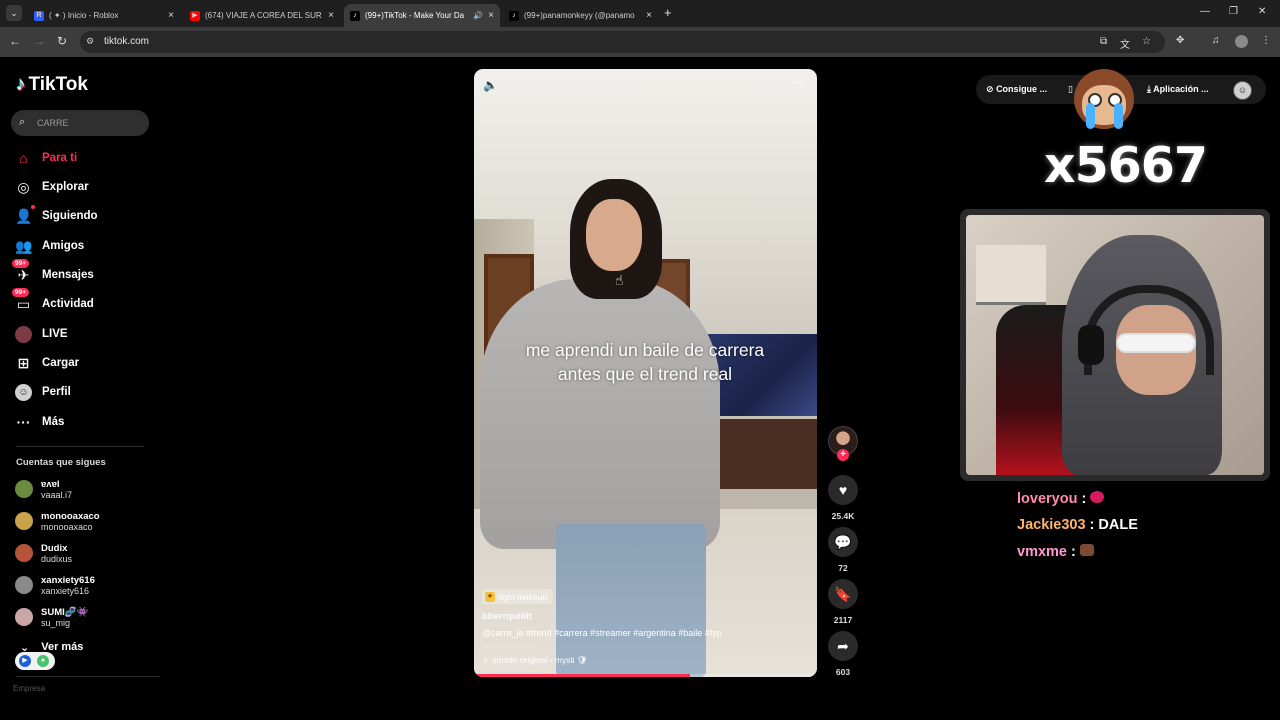  Describe the element at coordinates (507, 616) in the screenshot. I see `video-author: bberrquiiitt` at that location.